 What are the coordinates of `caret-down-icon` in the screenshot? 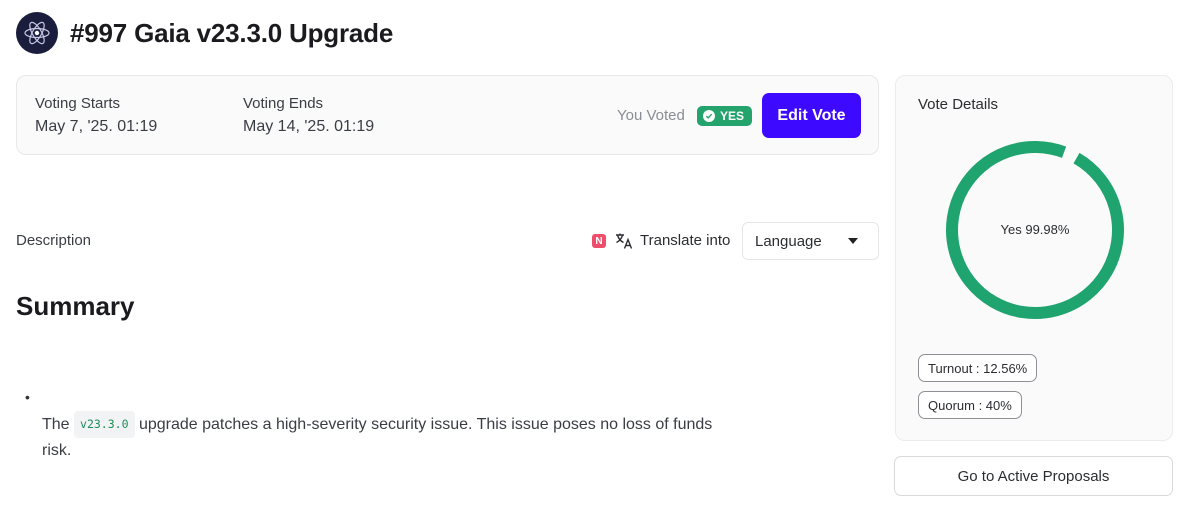 It's located at (853, 241).